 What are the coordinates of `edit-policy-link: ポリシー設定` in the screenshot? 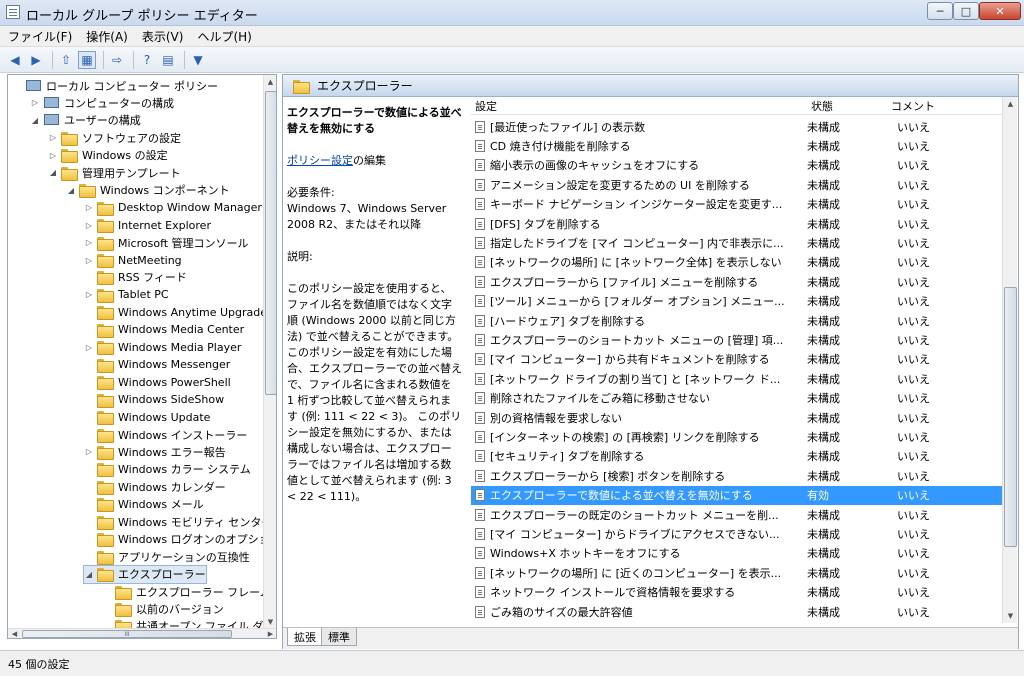 It's located at (320, 160).